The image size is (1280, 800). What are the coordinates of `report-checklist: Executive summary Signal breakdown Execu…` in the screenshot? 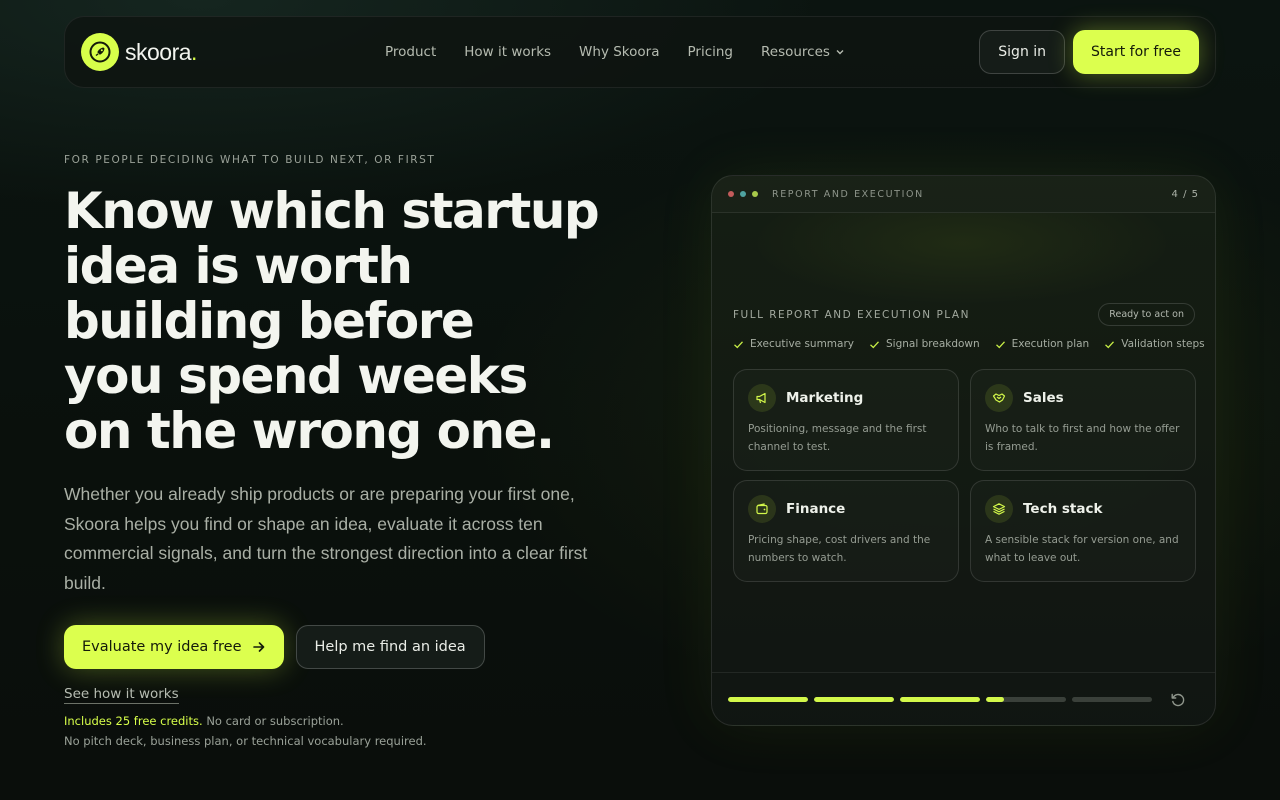 It's located at (969, 344).